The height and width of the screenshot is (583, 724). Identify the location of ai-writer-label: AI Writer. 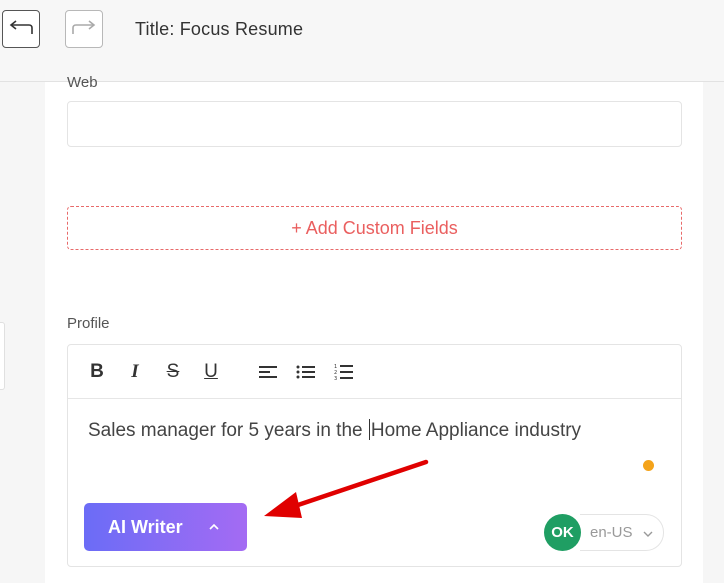
(145, 526).